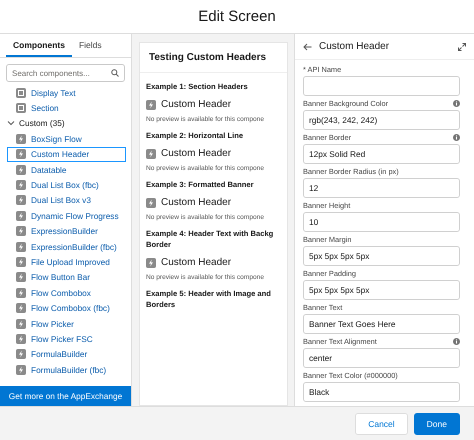 Image resolution: width=474 pixels, height=440 pixels. What do you see at coordinates (66, 185) in the screenshot?
I see `component-list-item: Dual List Box (fbc)` at bounding box center [66, 185].